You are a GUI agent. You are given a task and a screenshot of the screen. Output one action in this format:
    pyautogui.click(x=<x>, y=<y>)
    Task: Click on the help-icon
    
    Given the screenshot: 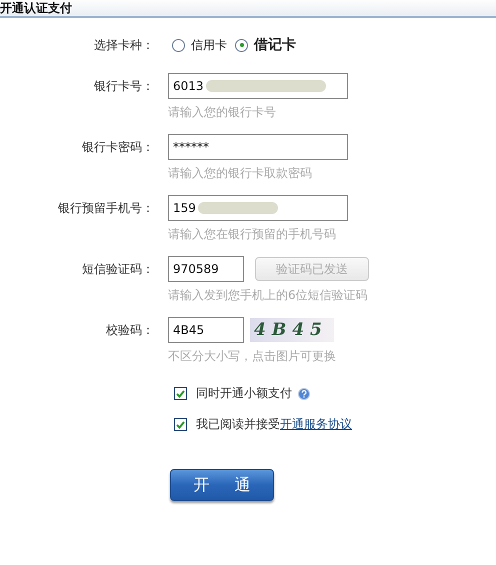 What is the action you would take?
    pyautogui.click(x=304, y=394)
    